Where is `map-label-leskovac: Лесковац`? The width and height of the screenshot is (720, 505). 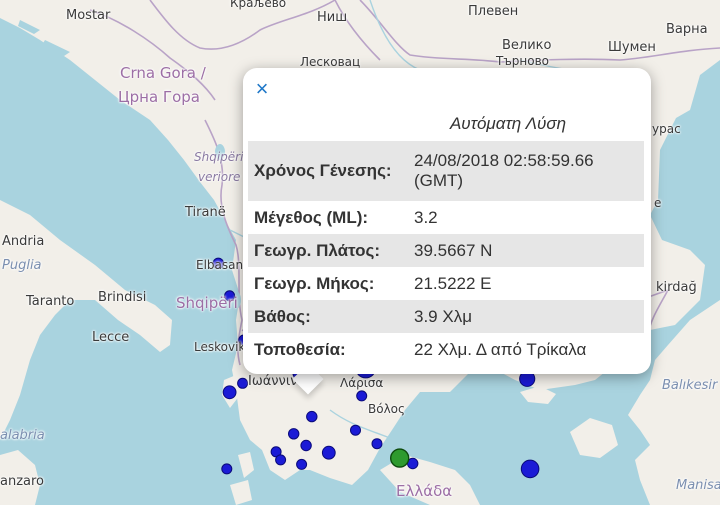
map-label-leskovac: Лесковац is located at coordinates (330, 62).